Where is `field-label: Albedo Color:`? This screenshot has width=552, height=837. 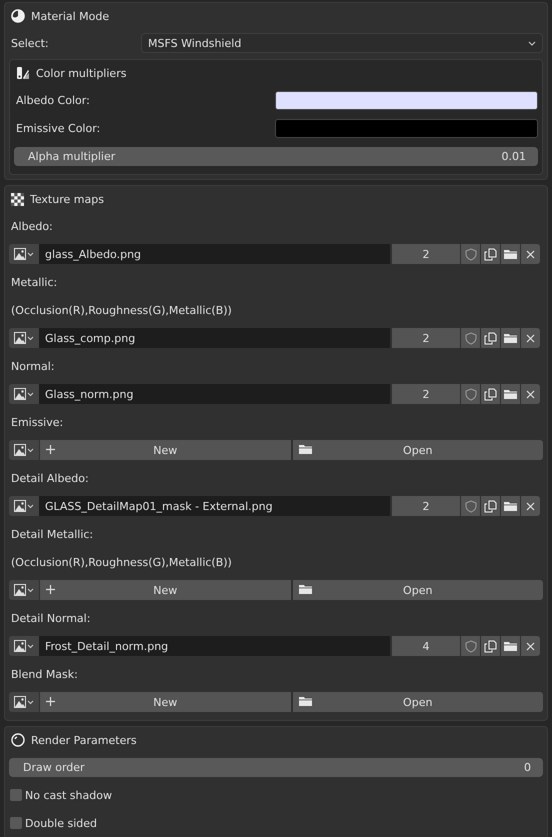 field-label: Albedo Color: is located at coordinates (52, 100).